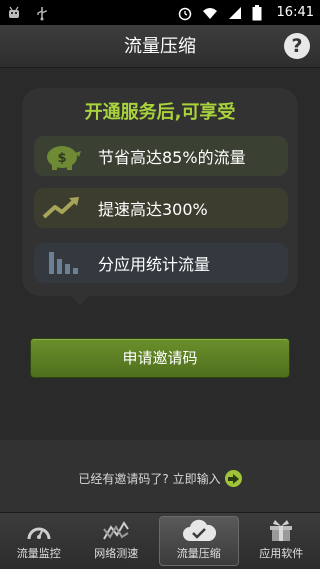 The height and width of the screenshot is (569, 320). What do you see at coordinates (235, 13) in the screenshot?
I see `signal-icon` at bounding box center [235, 13].